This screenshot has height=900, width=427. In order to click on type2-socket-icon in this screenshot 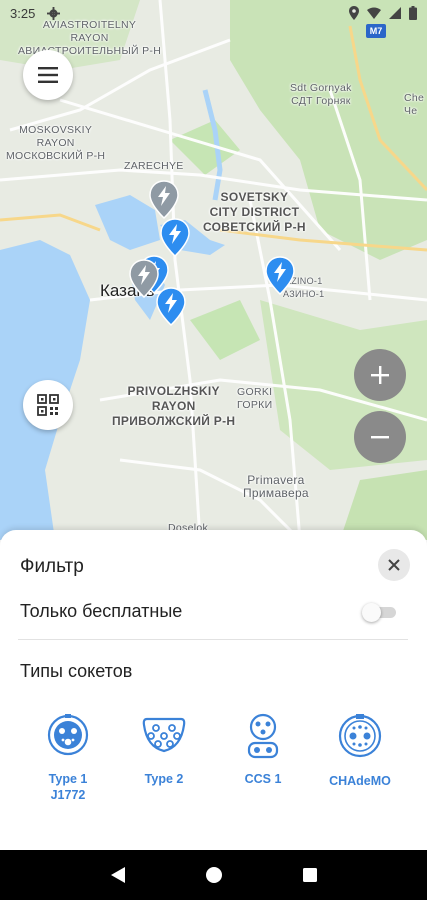, I will do `click(164, 735)`.